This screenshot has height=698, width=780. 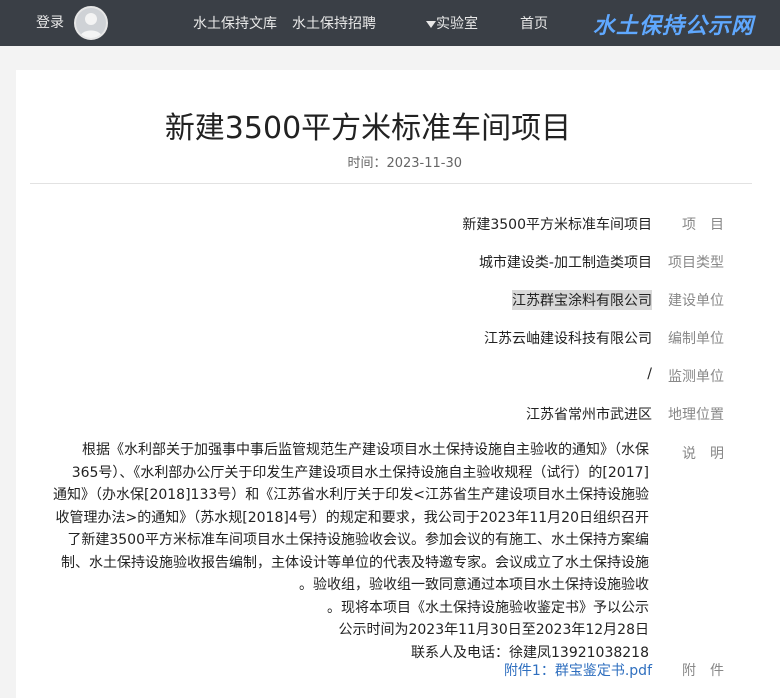 What do you see at coordinates (493, 630) in the screenshot?
I see `description-line: 公示时间为2023年11月30日至2023年12月28日` at bounding box center [493, 630].